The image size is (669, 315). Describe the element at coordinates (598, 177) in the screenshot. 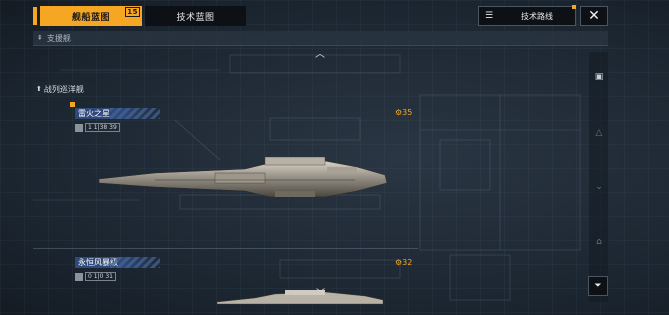

I see `right-rail` at that location.